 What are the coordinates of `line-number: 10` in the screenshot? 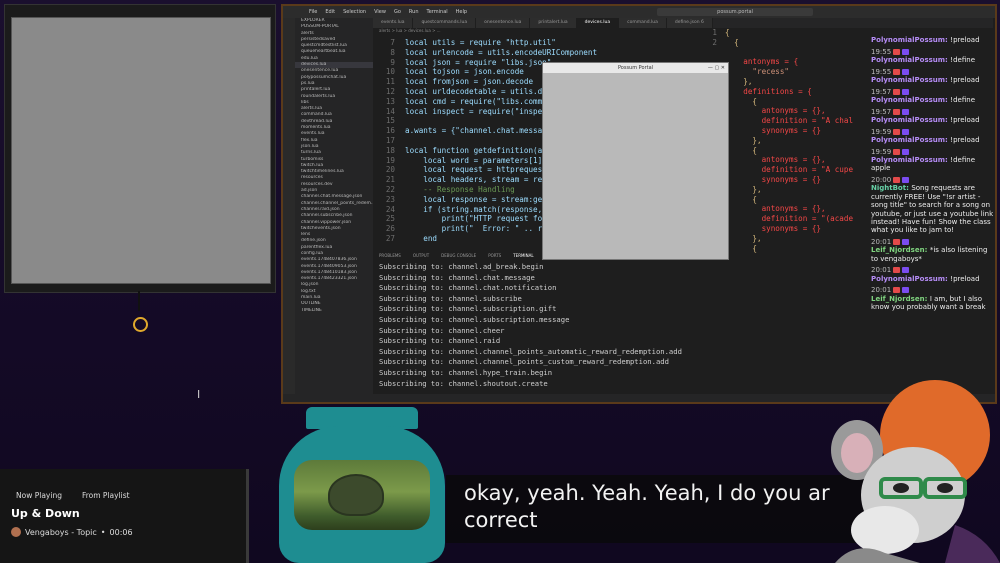 It's located at (390, 72).